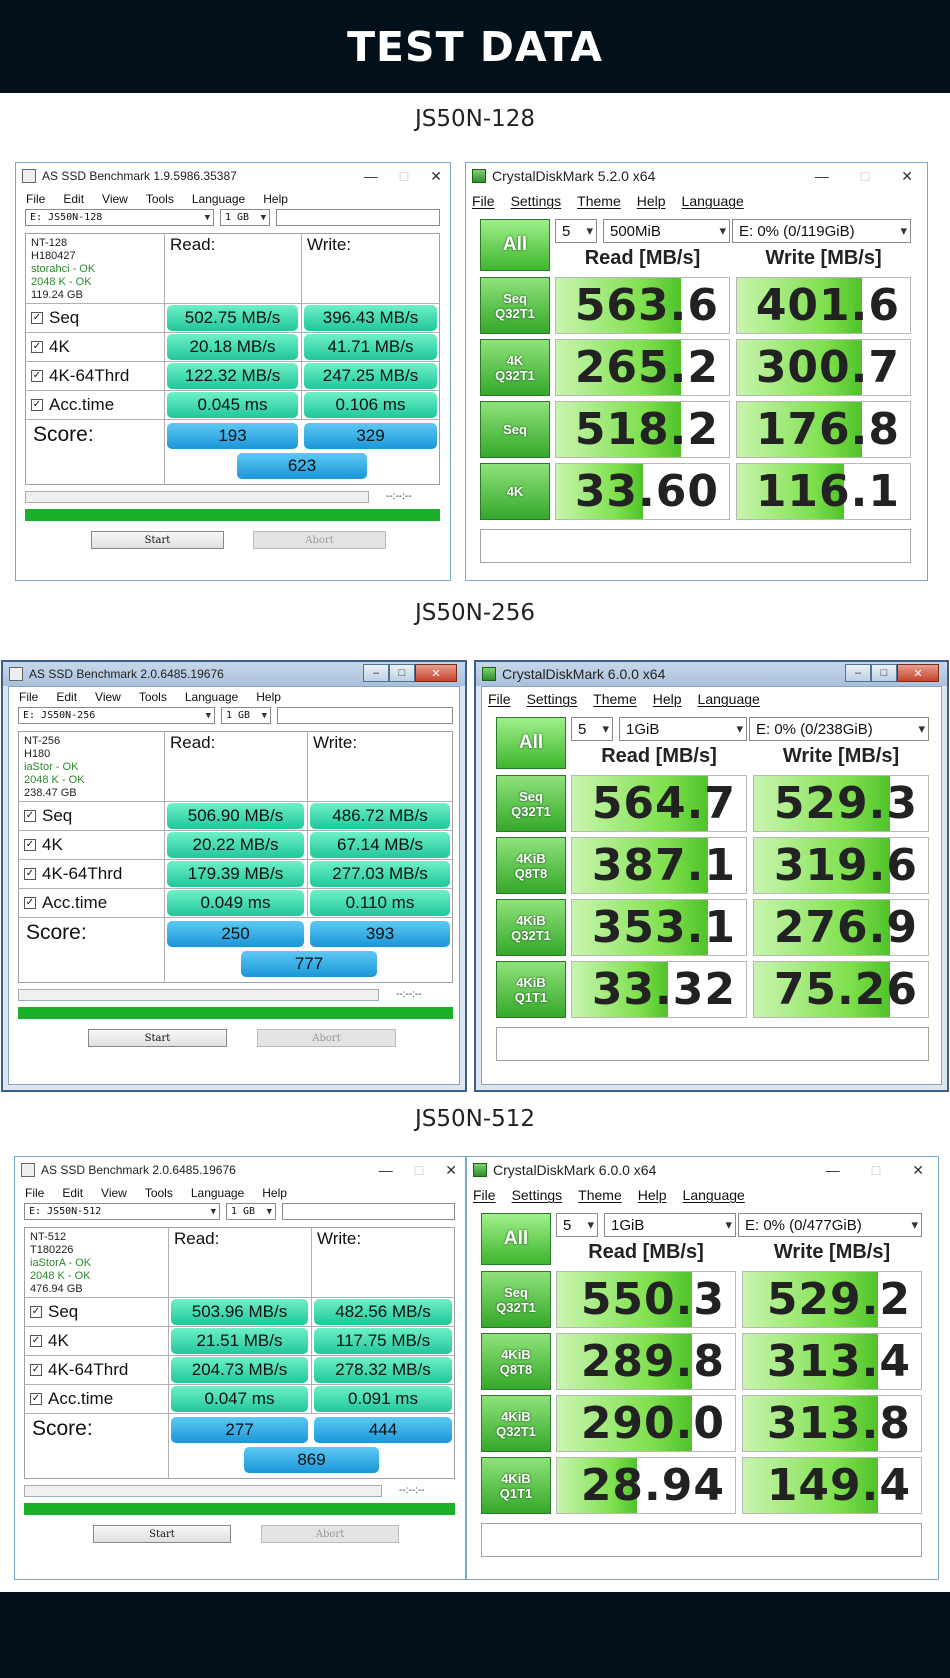  I want to click on menu-item-theme: Theme, so click(600, 1195).